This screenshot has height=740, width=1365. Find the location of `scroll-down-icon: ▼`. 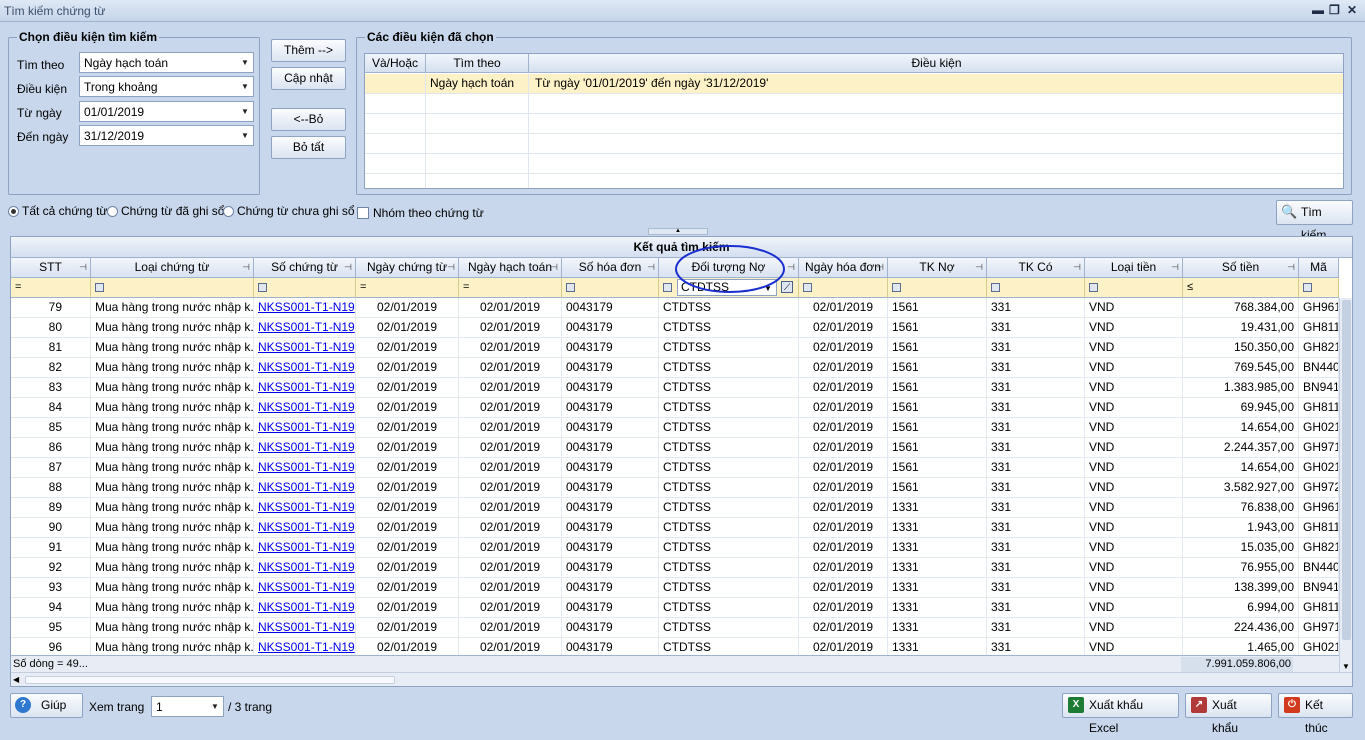

scroll-down-icon: ▼ is located at coordinates (1346, 666).